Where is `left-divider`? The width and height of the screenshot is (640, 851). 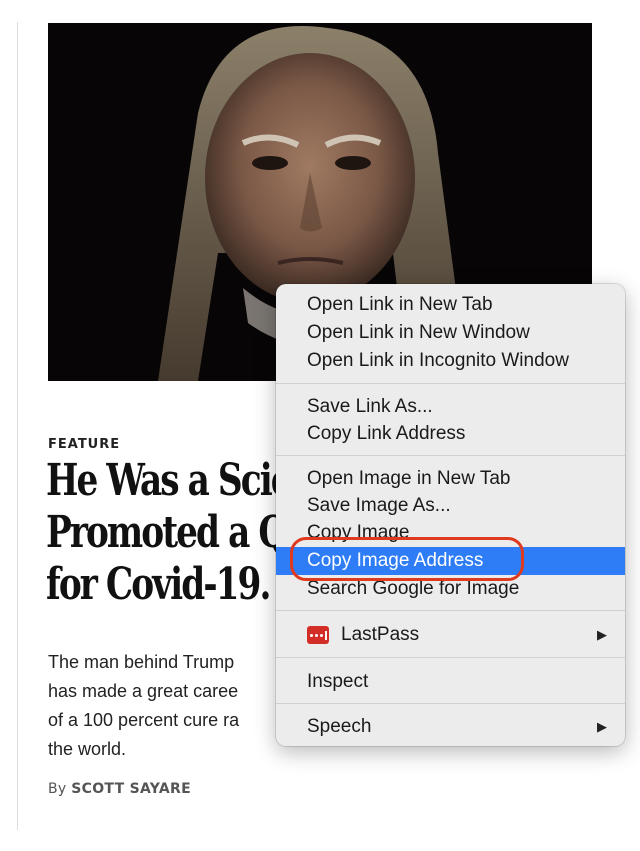 left-divider is located at coordinates (17, 426).